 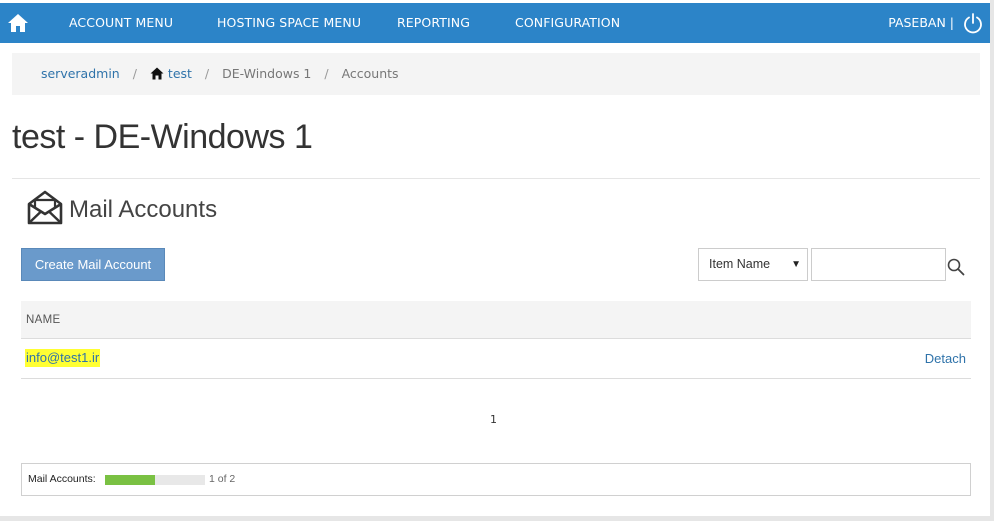 What do you see at coordinates (93, 264) in the screenshot?
I see `create-mail-account-button: Create Mail Account` at bounding box center [93, 264].